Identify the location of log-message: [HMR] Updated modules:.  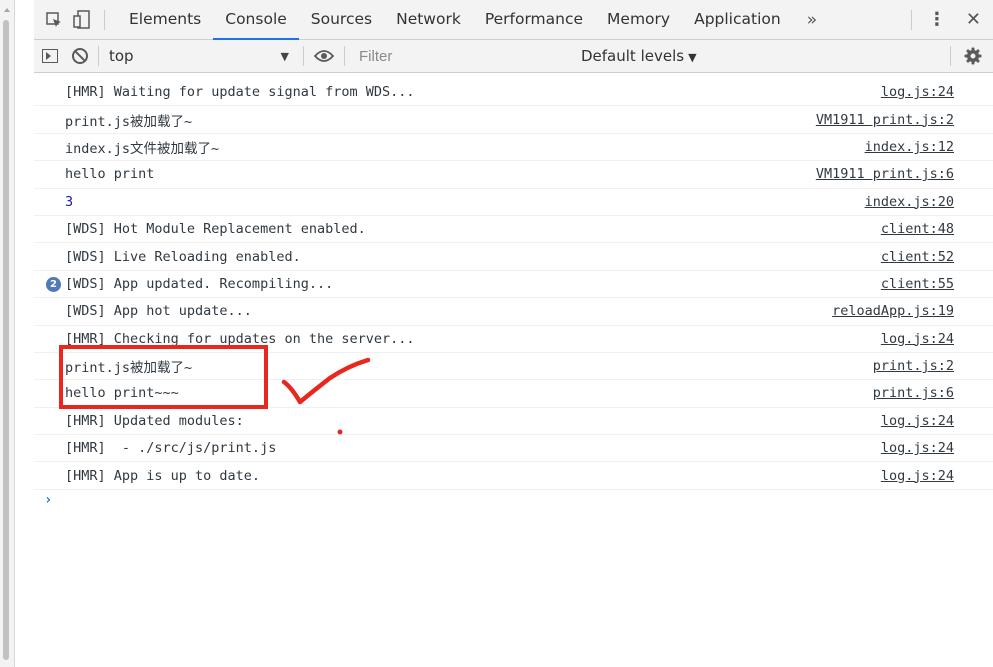
(154, 420).